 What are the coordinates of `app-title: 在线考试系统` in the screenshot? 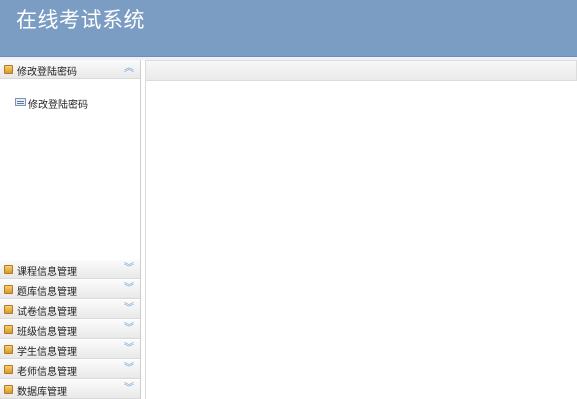 It's located at (80, 20).